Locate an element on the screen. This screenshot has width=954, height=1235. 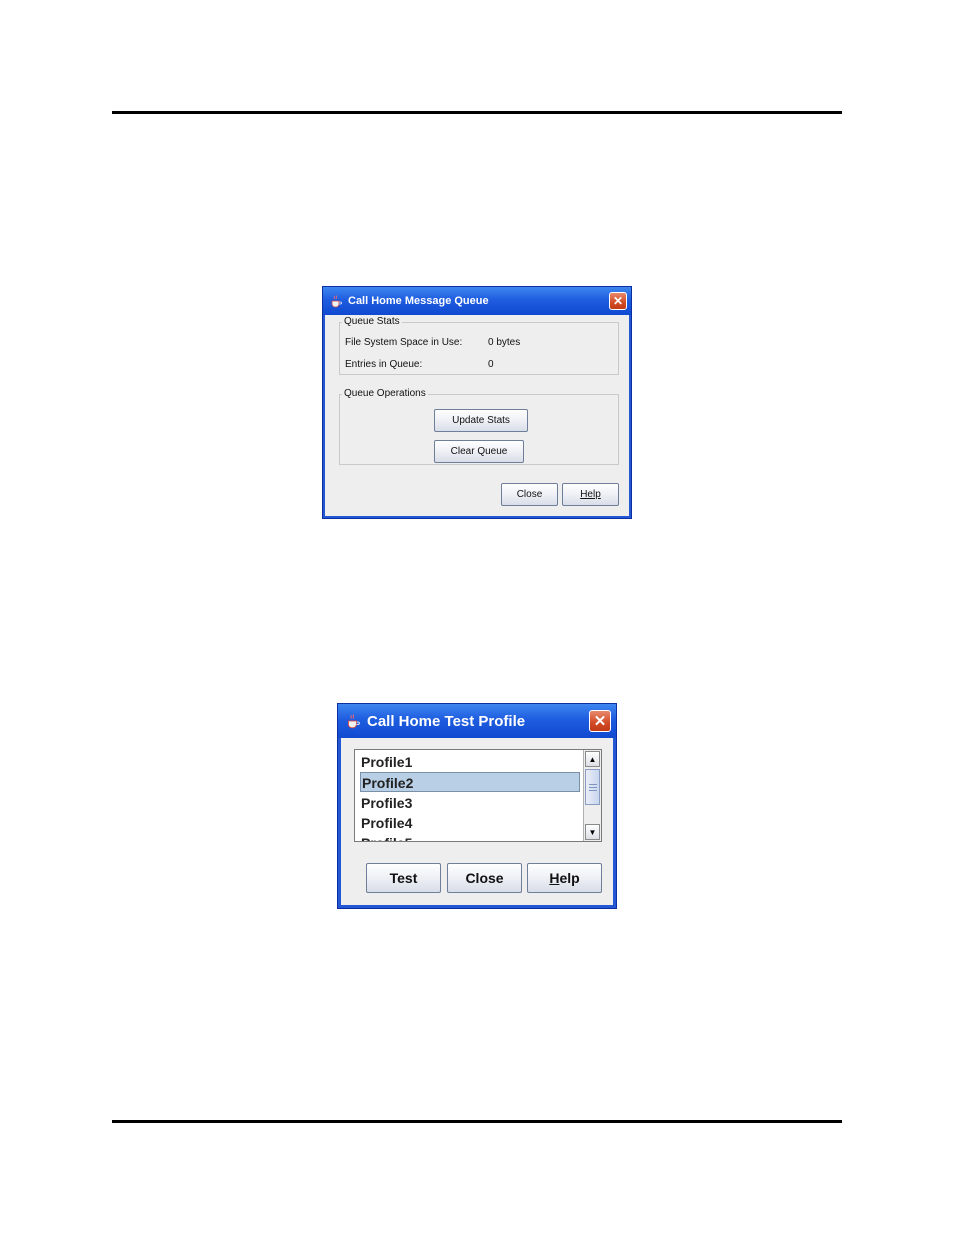
clear-queue-button: Clear Queue is located at coordinates (479, 451).